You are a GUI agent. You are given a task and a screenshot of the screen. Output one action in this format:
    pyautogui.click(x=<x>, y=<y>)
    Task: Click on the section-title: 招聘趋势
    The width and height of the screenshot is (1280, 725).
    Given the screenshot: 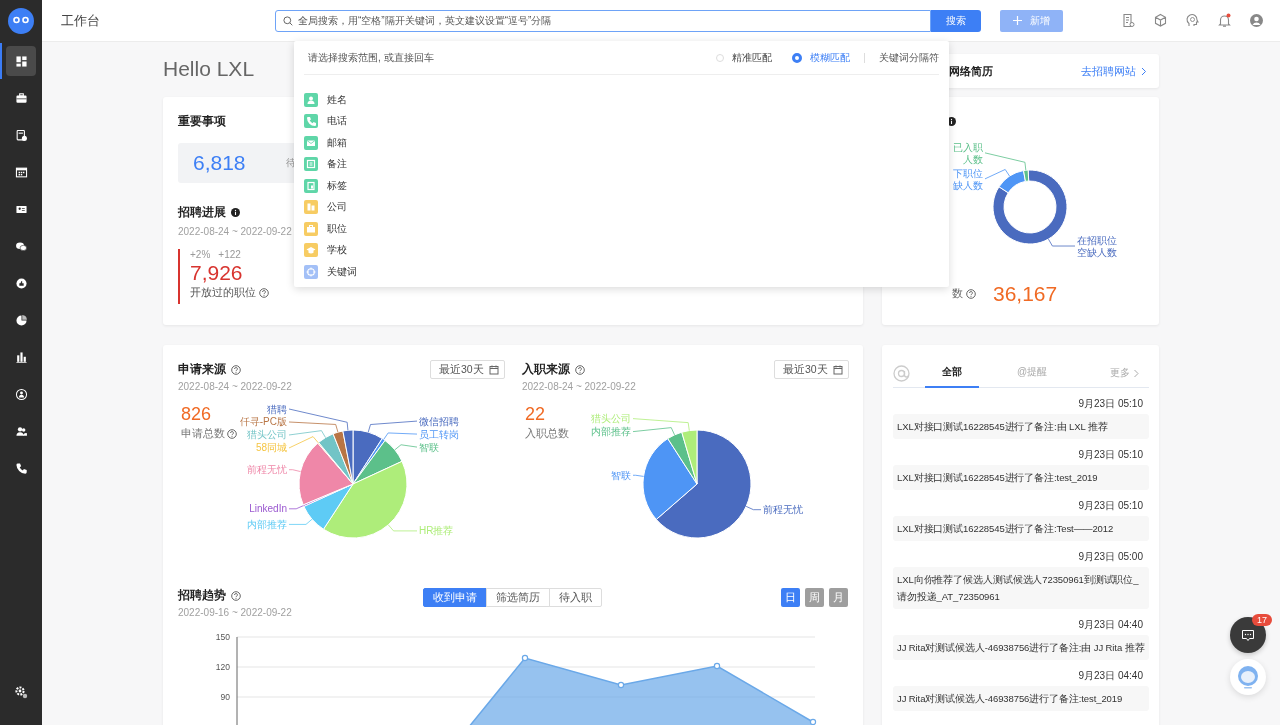 What is the action you would take?
    pyautogui.click(x=202, y=595)
    